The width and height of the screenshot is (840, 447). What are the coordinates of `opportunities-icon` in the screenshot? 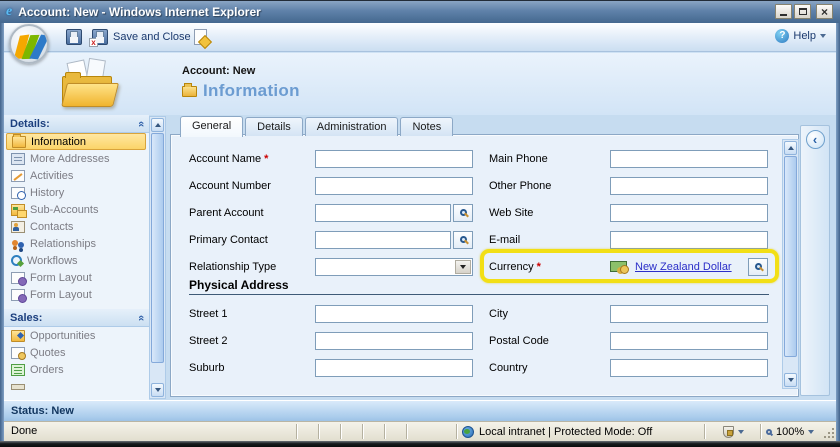 It's located at (18, 335).